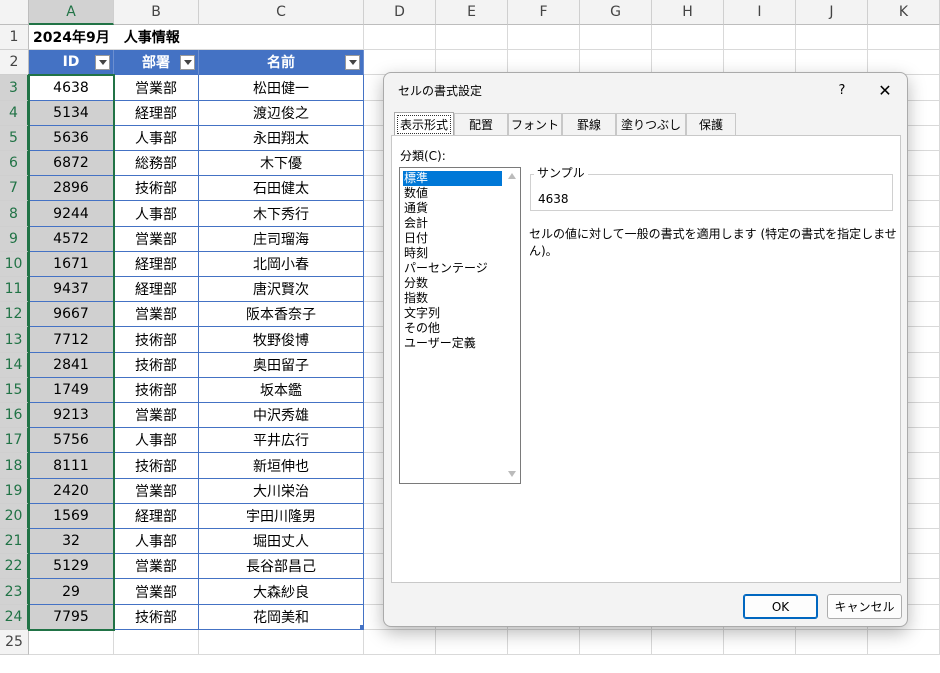 The width and height of the screenshot is (940, 673). I want to click on name-cell: 木下秀行, so click(281, 214).